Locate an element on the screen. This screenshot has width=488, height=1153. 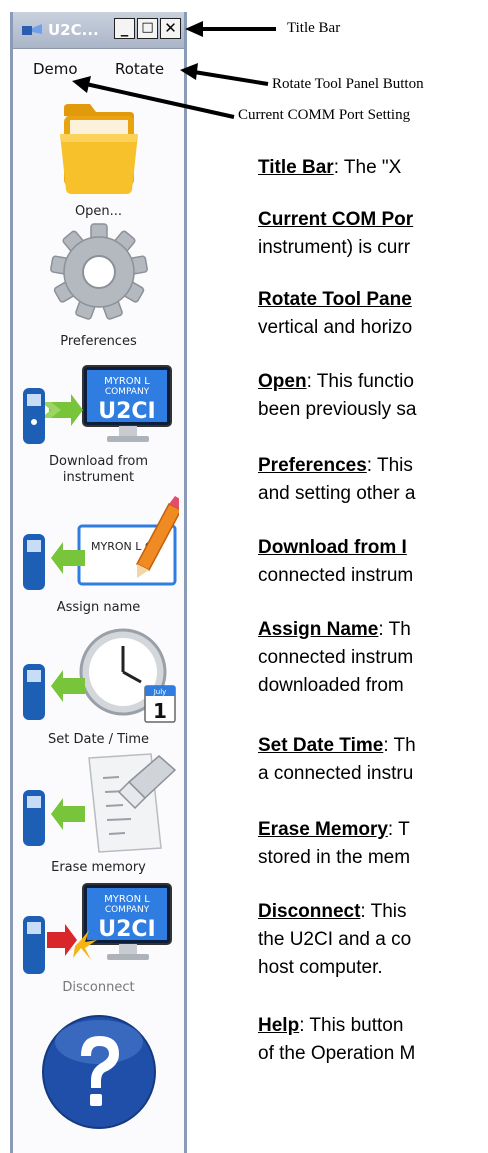
disconnect-label: Disconnect is located at coordinates (98, 987).